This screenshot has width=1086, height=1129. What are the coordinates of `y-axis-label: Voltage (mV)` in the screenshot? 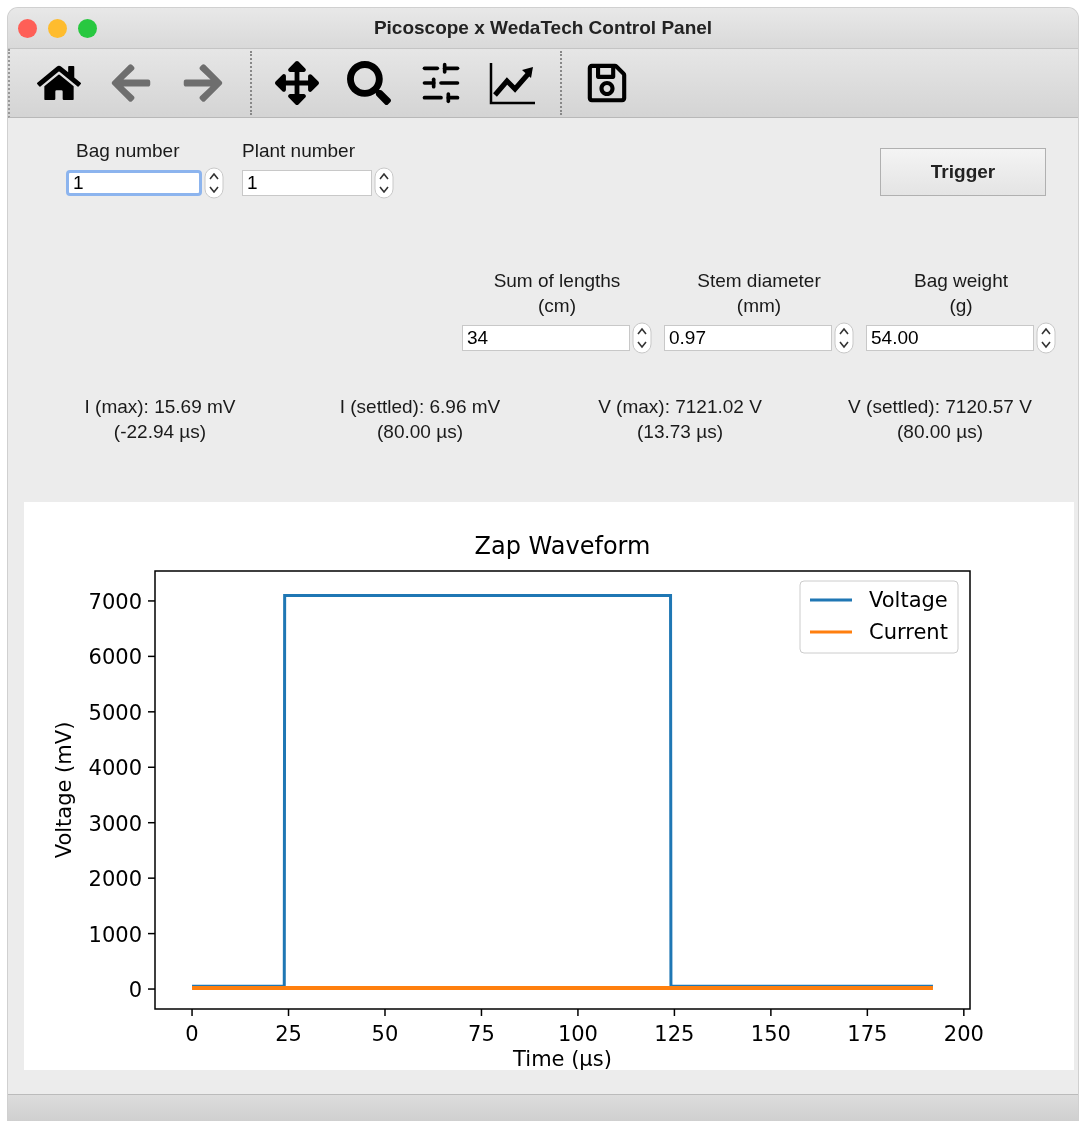 It's located at (64, 790).